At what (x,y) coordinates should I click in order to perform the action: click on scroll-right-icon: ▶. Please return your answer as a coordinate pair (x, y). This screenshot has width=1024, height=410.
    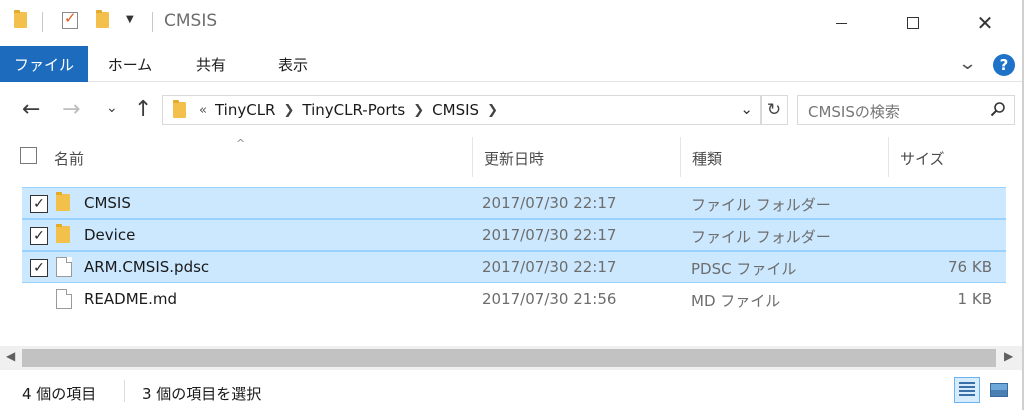
    Looking at the image, I should click on (1008, 356).